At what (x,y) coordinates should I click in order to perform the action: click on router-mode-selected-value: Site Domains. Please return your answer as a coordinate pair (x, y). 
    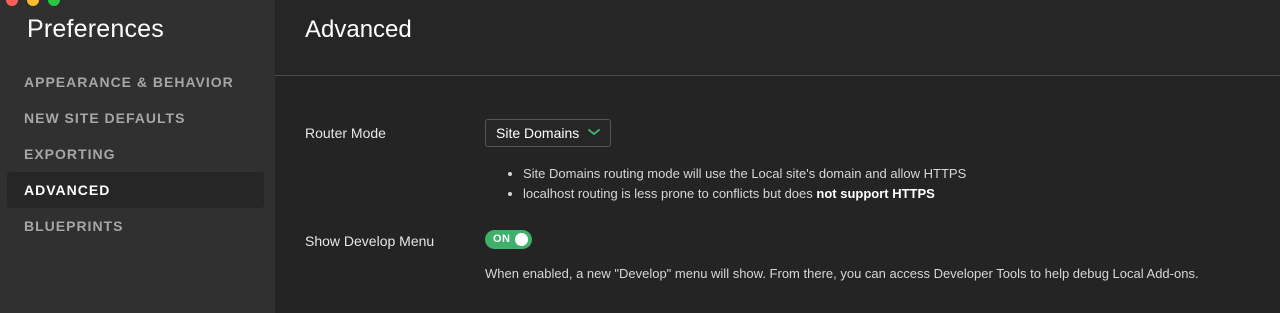
    Looking at the image, I should click on (538, 133).